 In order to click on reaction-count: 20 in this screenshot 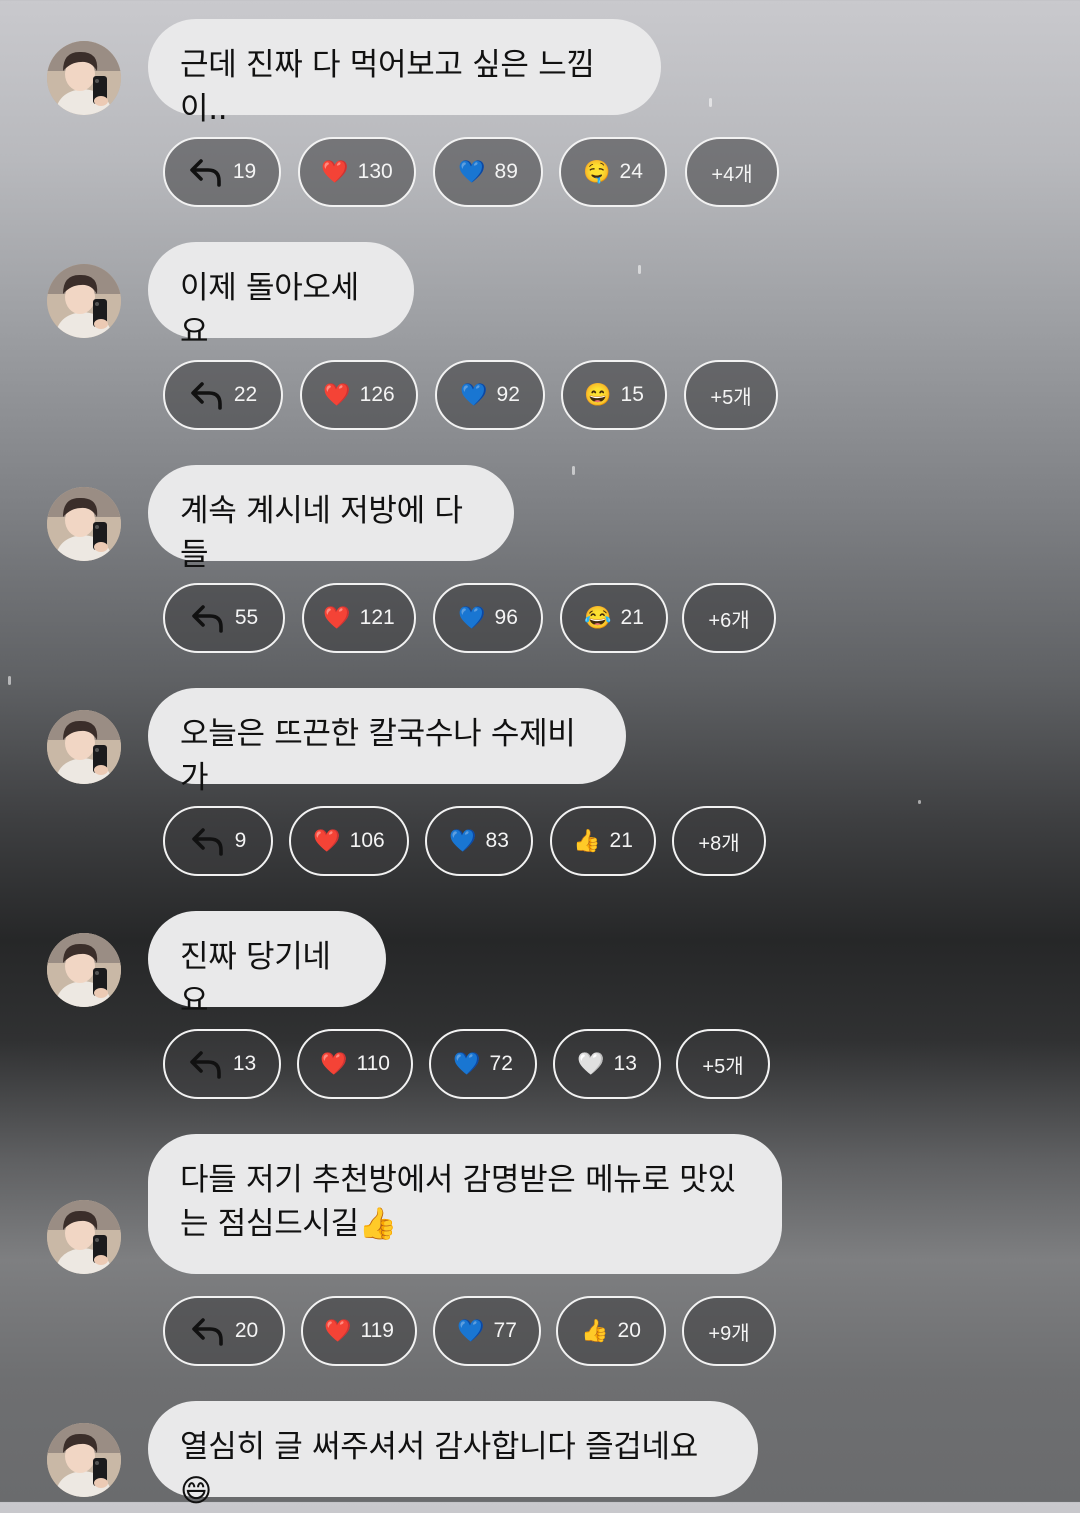, I will do `click(629, 1330)`.